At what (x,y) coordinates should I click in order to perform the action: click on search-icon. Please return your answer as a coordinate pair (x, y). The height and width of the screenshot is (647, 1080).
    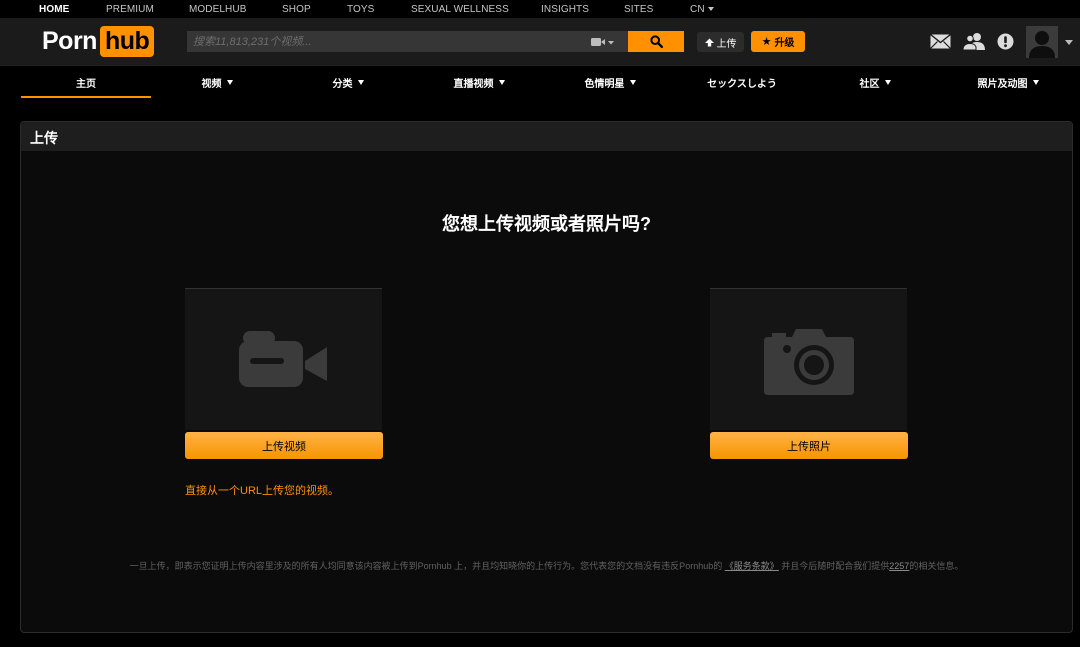
    Looking at the image, I should click on (656, 41).